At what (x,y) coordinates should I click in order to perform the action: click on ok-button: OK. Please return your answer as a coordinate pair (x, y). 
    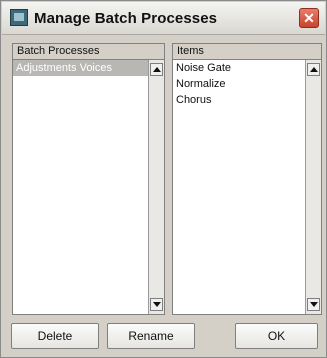
    Looking at the image, I should click on (276, 336).